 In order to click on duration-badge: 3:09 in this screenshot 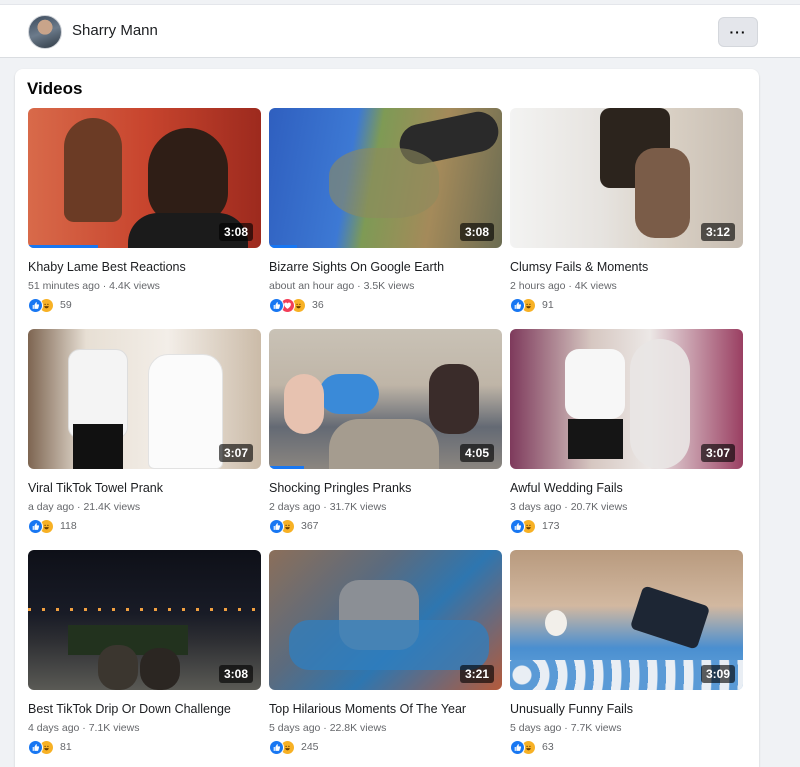, I will do `click(717, 674)`.